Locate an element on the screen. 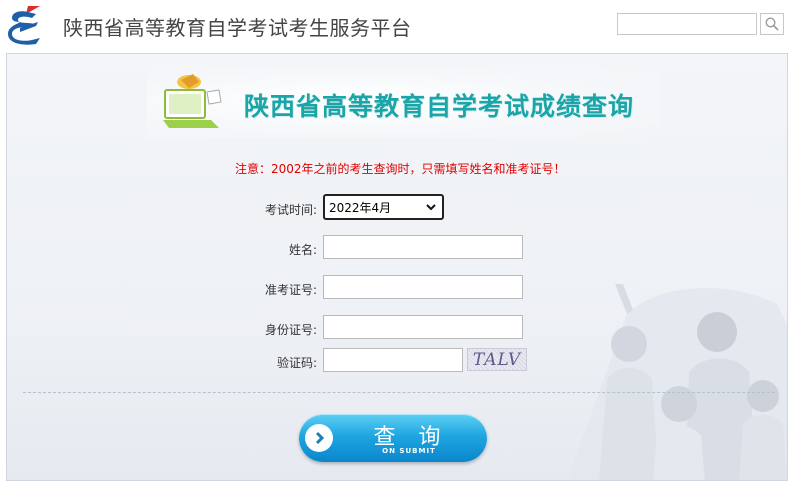 This screenshot has height=481, width=792. id-number-label: 身份证号: is located at coordinates (290, 330).